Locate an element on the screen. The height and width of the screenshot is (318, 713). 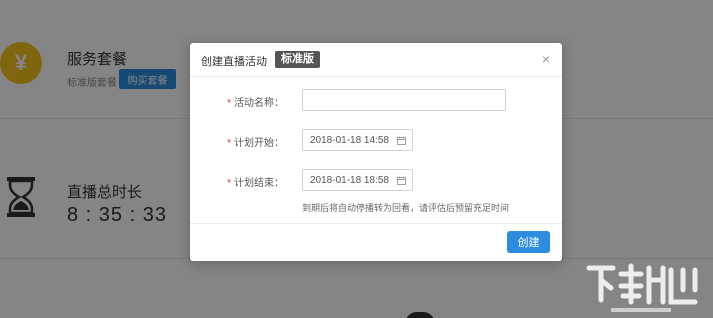
activity-name-input is located at coordinates (404, 100).